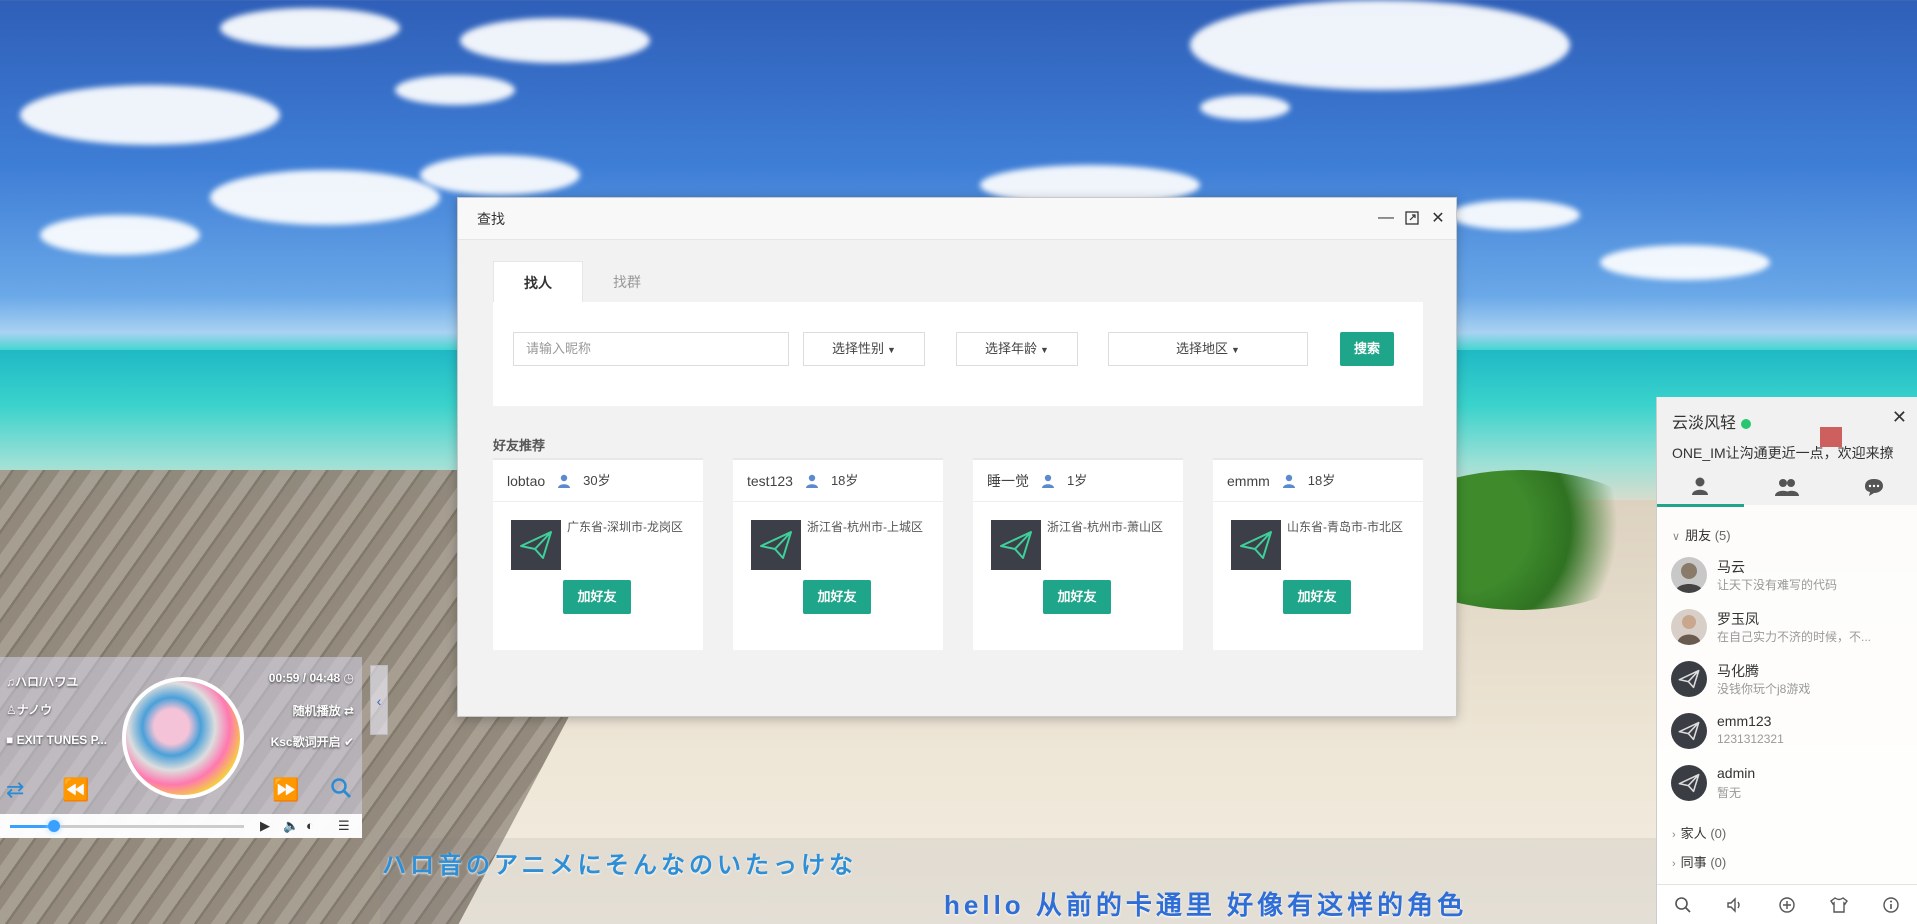  What do you see at coordinates (1787, 678) in the screenshot?
I see `friend-item: 马化腾 没钱你玩个j8游戏` at bounding box center [1787, 678].